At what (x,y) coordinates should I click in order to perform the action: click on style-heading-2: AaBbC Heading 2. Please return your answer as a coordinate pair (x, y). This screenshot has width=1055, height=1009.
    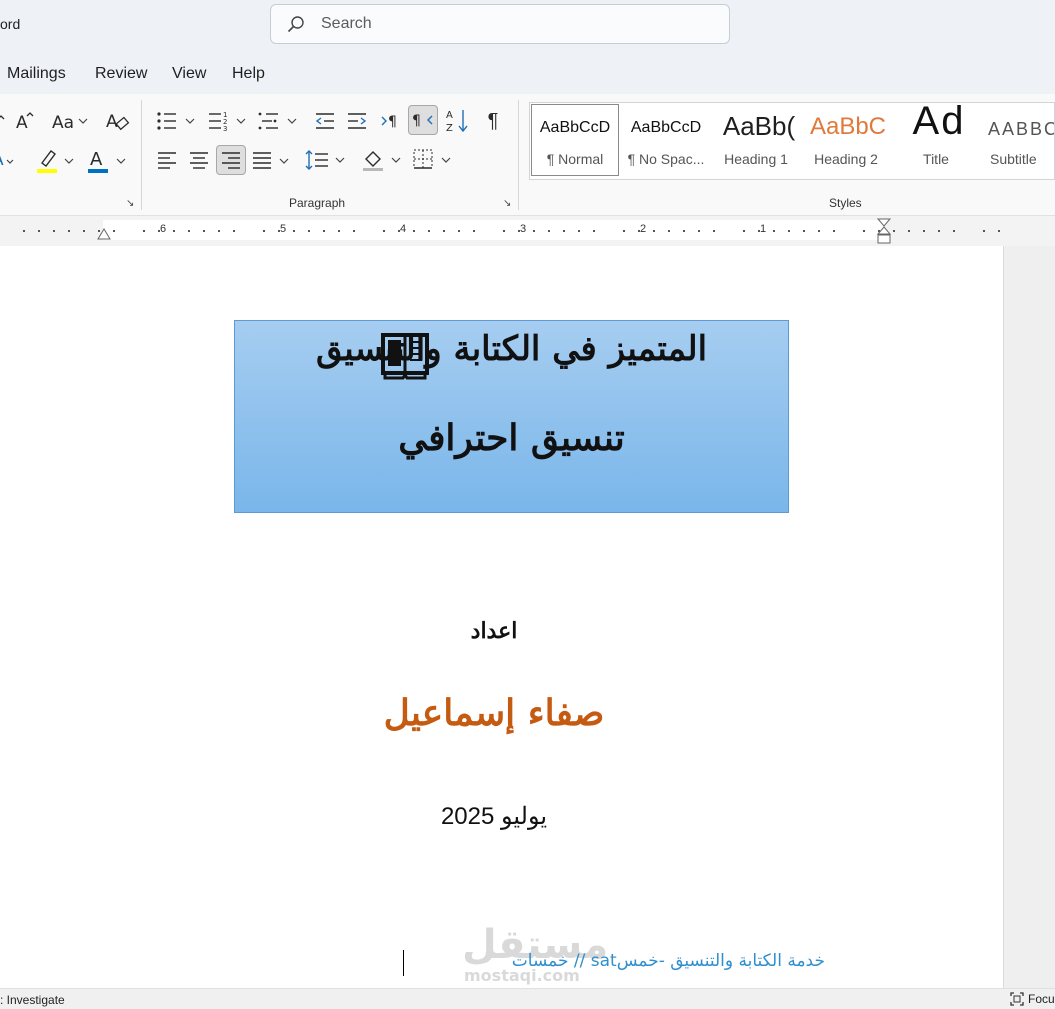
    Looking at the image, I should click on (846, 141).